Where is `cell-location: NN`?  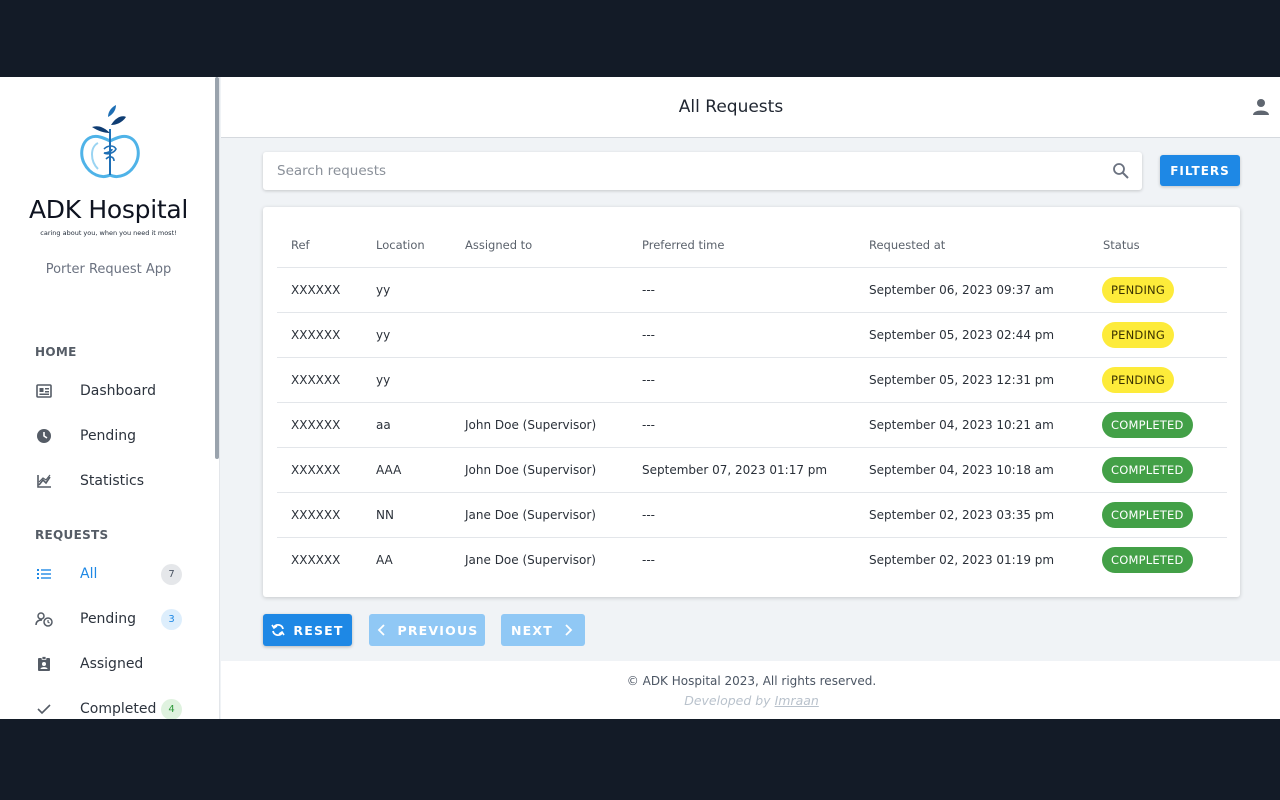 cell-location: NN is located at coordinates (385, 515).